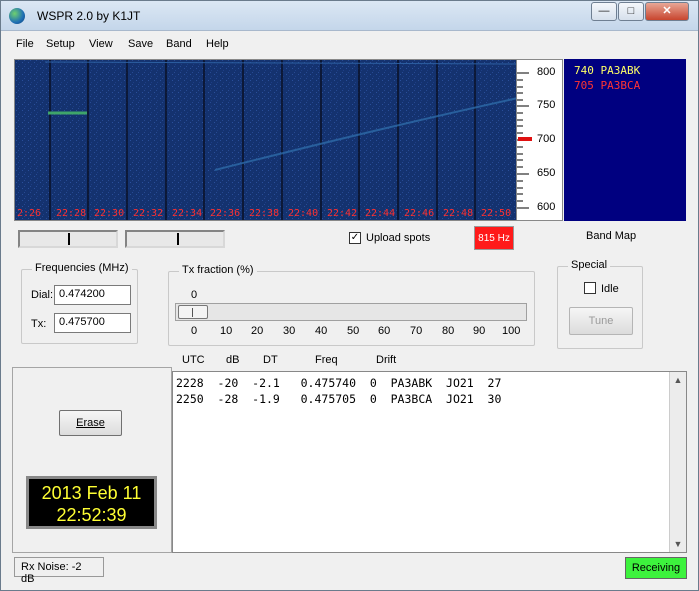  I want to click on column-freq: Freq, so click(326, 360).